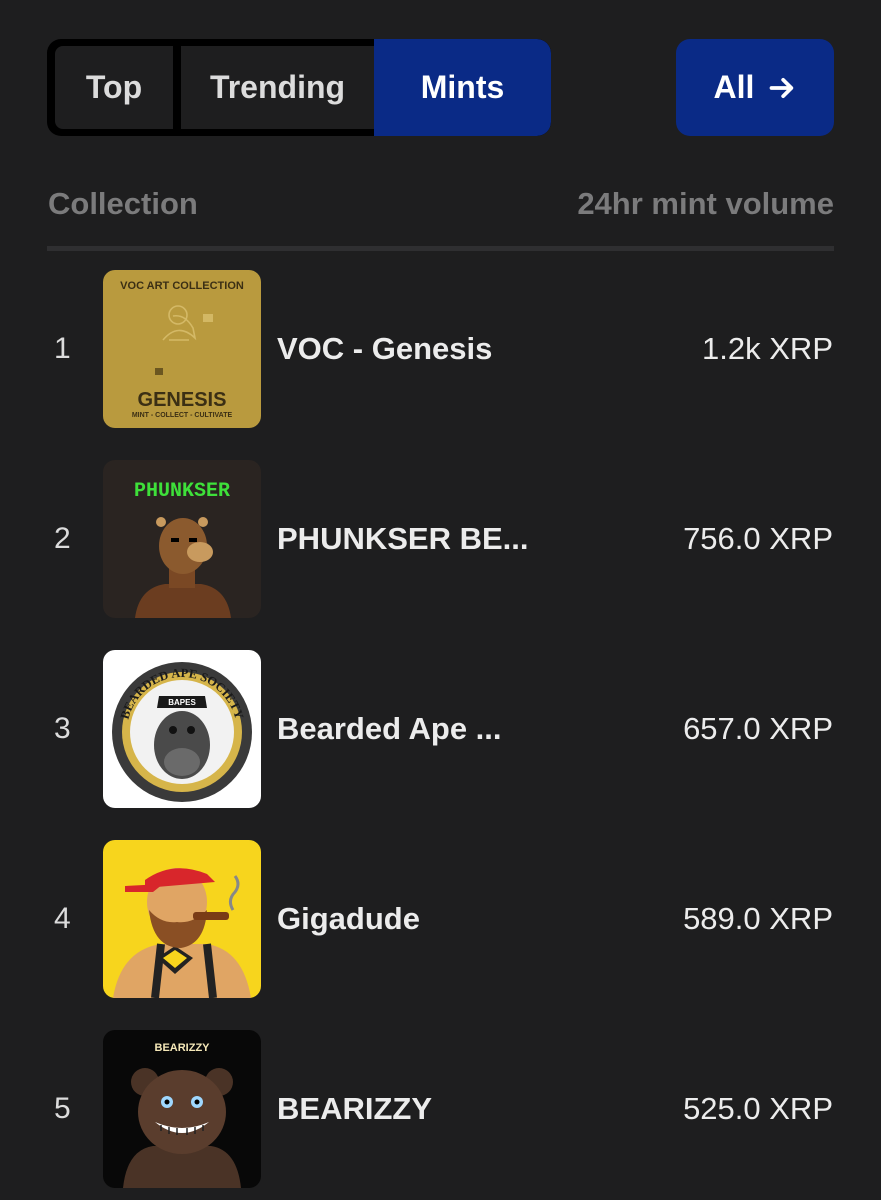 This screenshot has width=881, height=1200. Describe the element at coordinates (758, 728) in the screenshot. I see `mint-volume: 657.0 XRP` at that location.